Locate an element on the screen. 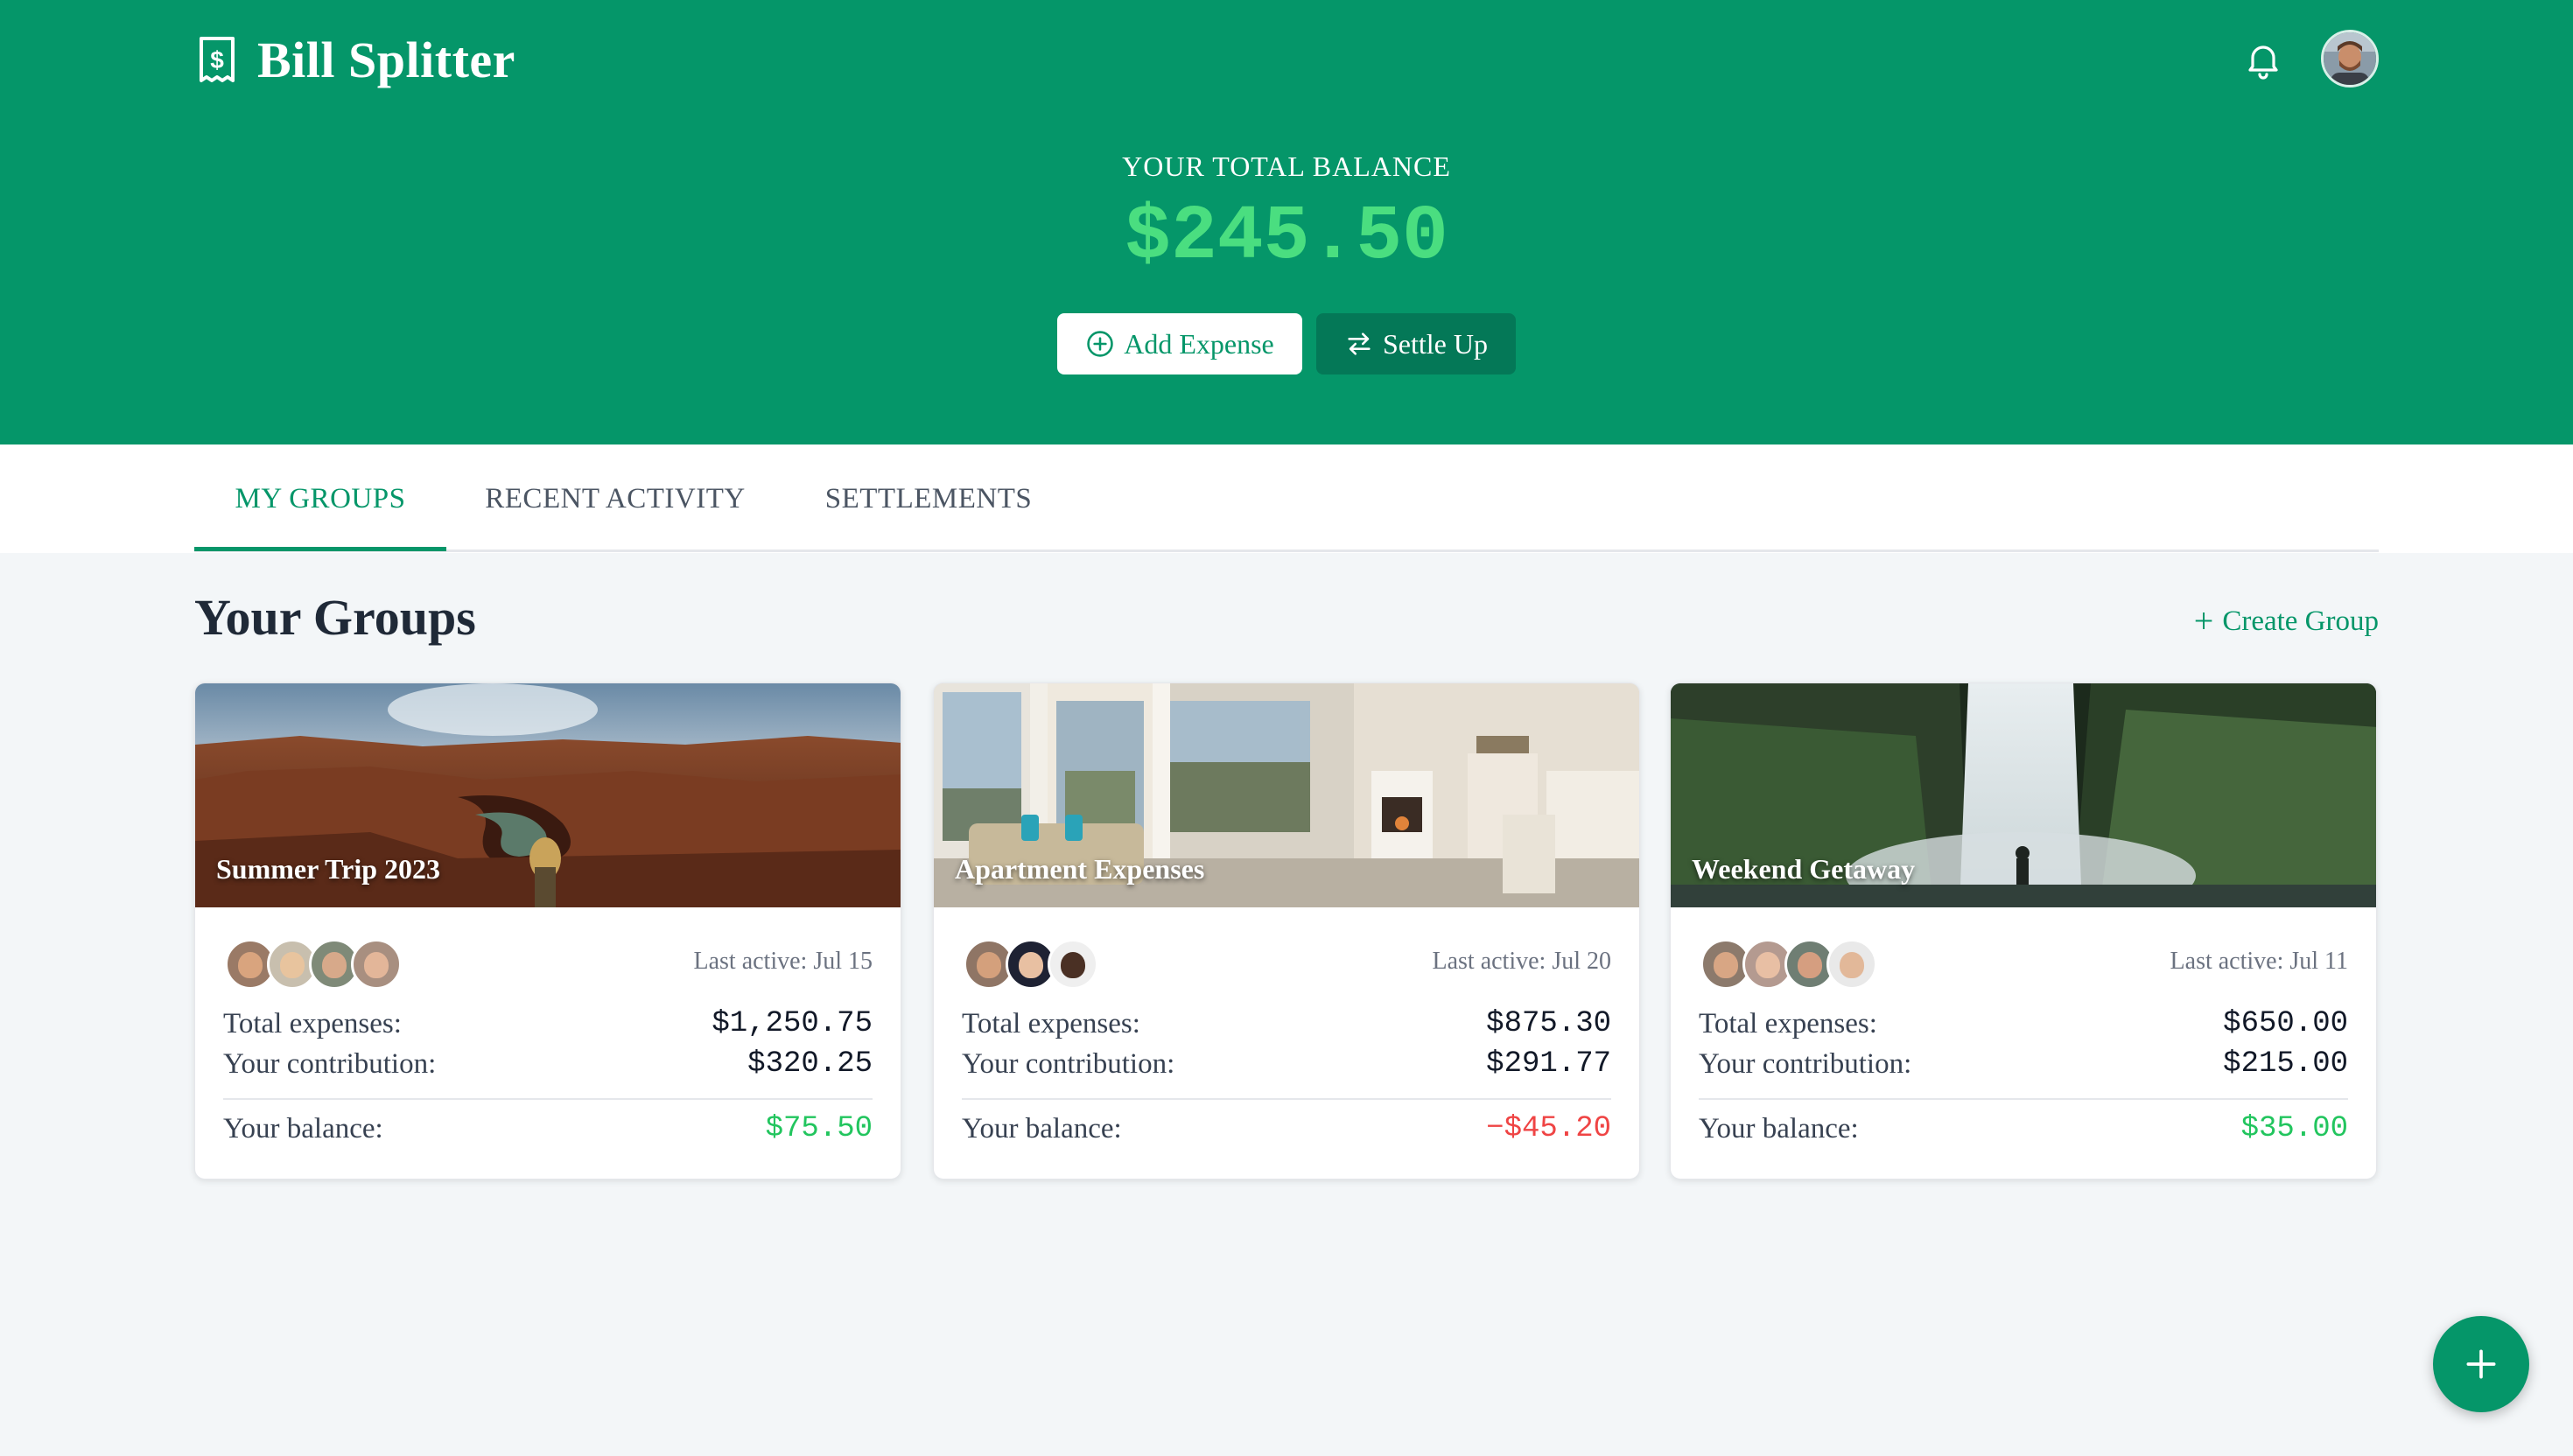  balance-row: Your balance: $35.00 is located at coordinates (2023, 1128).